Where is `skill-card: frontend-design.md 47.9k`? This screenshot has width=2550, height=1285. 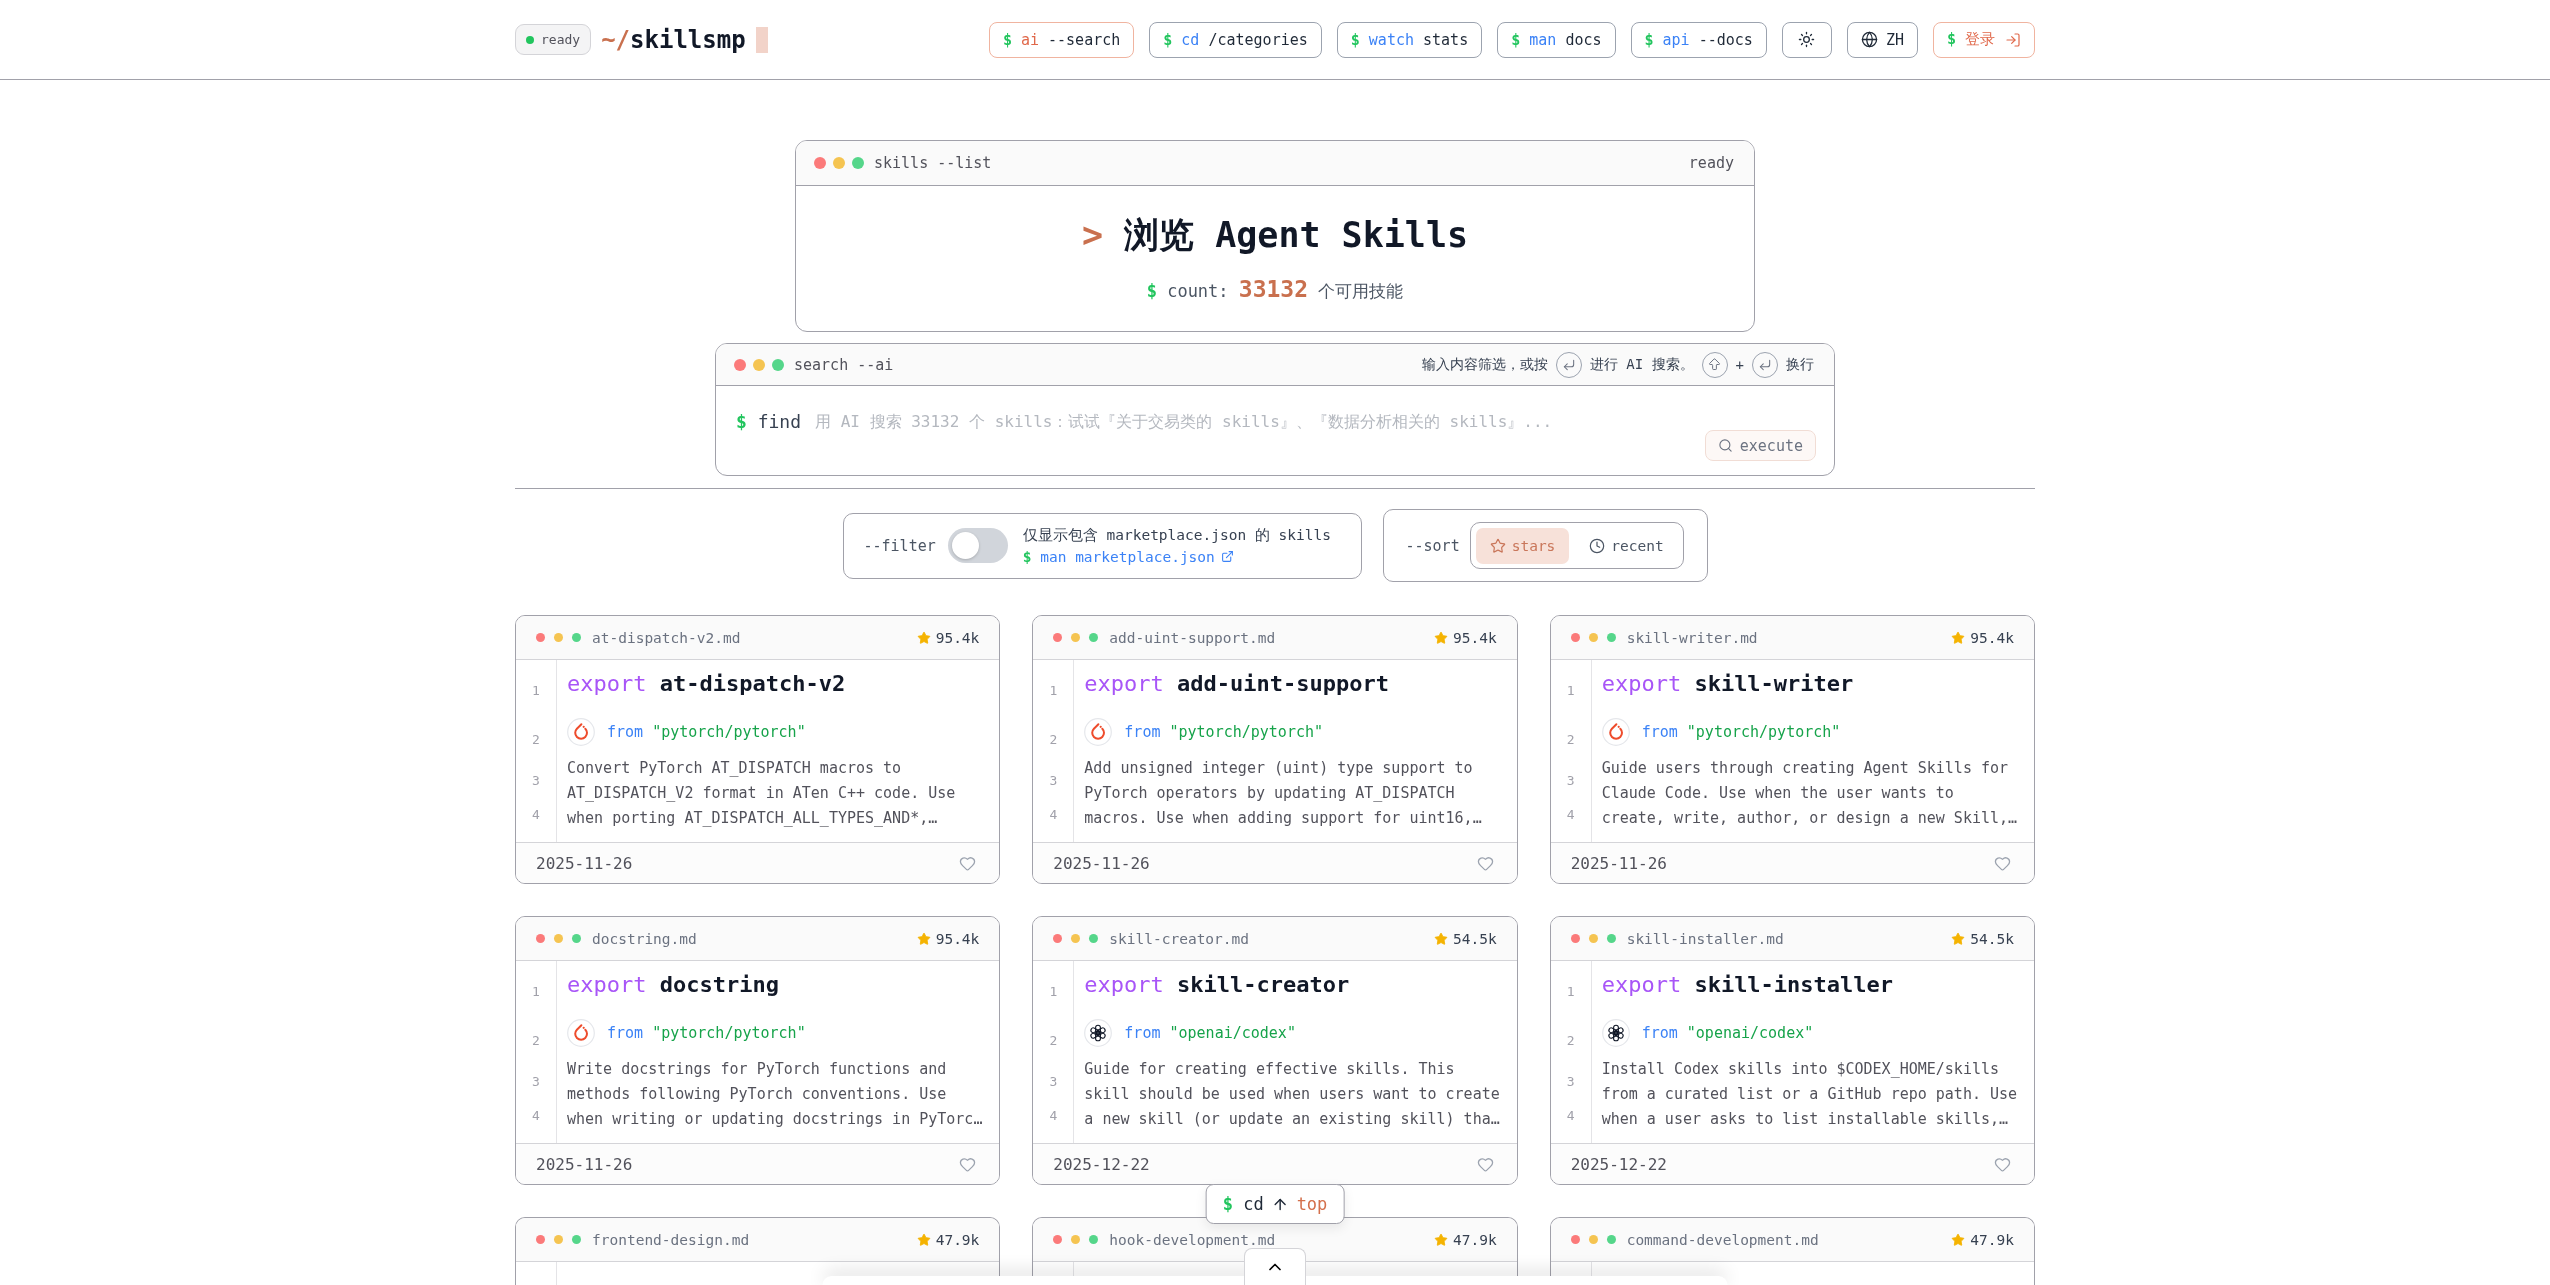
skill-card: frontend-design.md 47.9k is located at coordinates (758, 1251).